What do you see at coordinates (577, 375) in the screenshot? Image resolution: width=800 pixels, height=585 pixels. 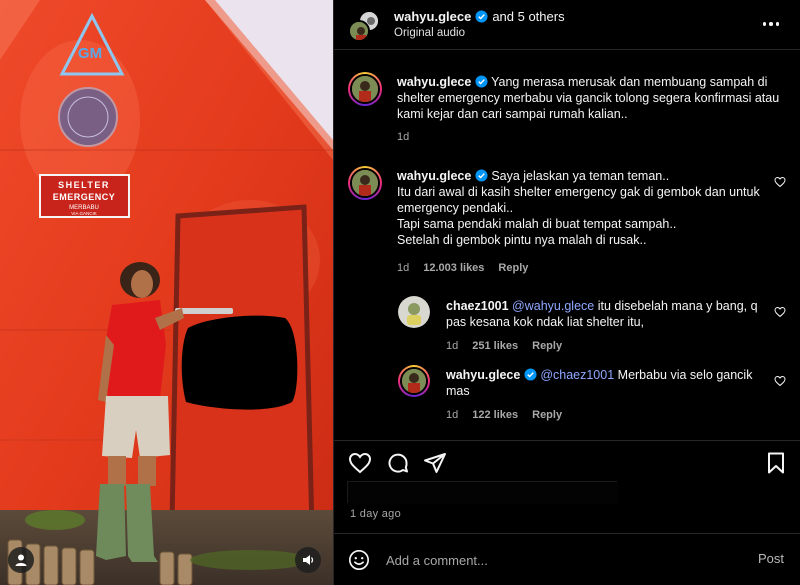 I see `mention-link: @chaez1001` at bounding box center [577, 375].